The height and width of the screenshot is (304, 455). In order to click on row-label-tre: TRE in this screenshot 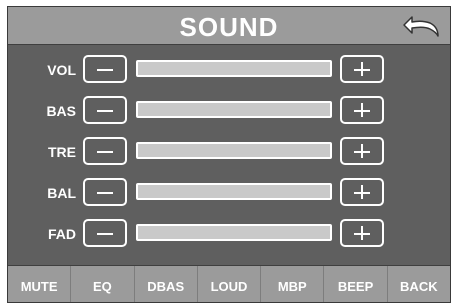, I will do `click(62, 152)`.